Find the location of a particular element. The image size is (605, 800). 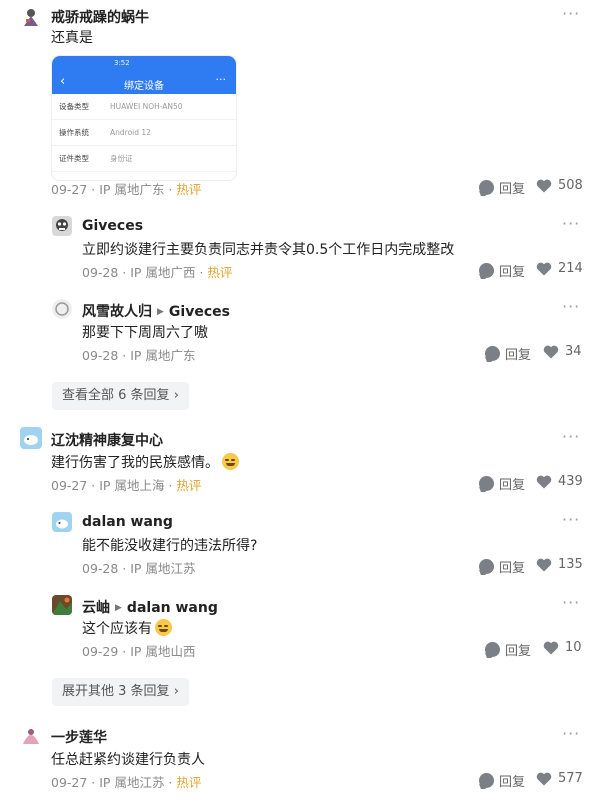

reply-target: dalan wang is located at coordinates (172, 608).